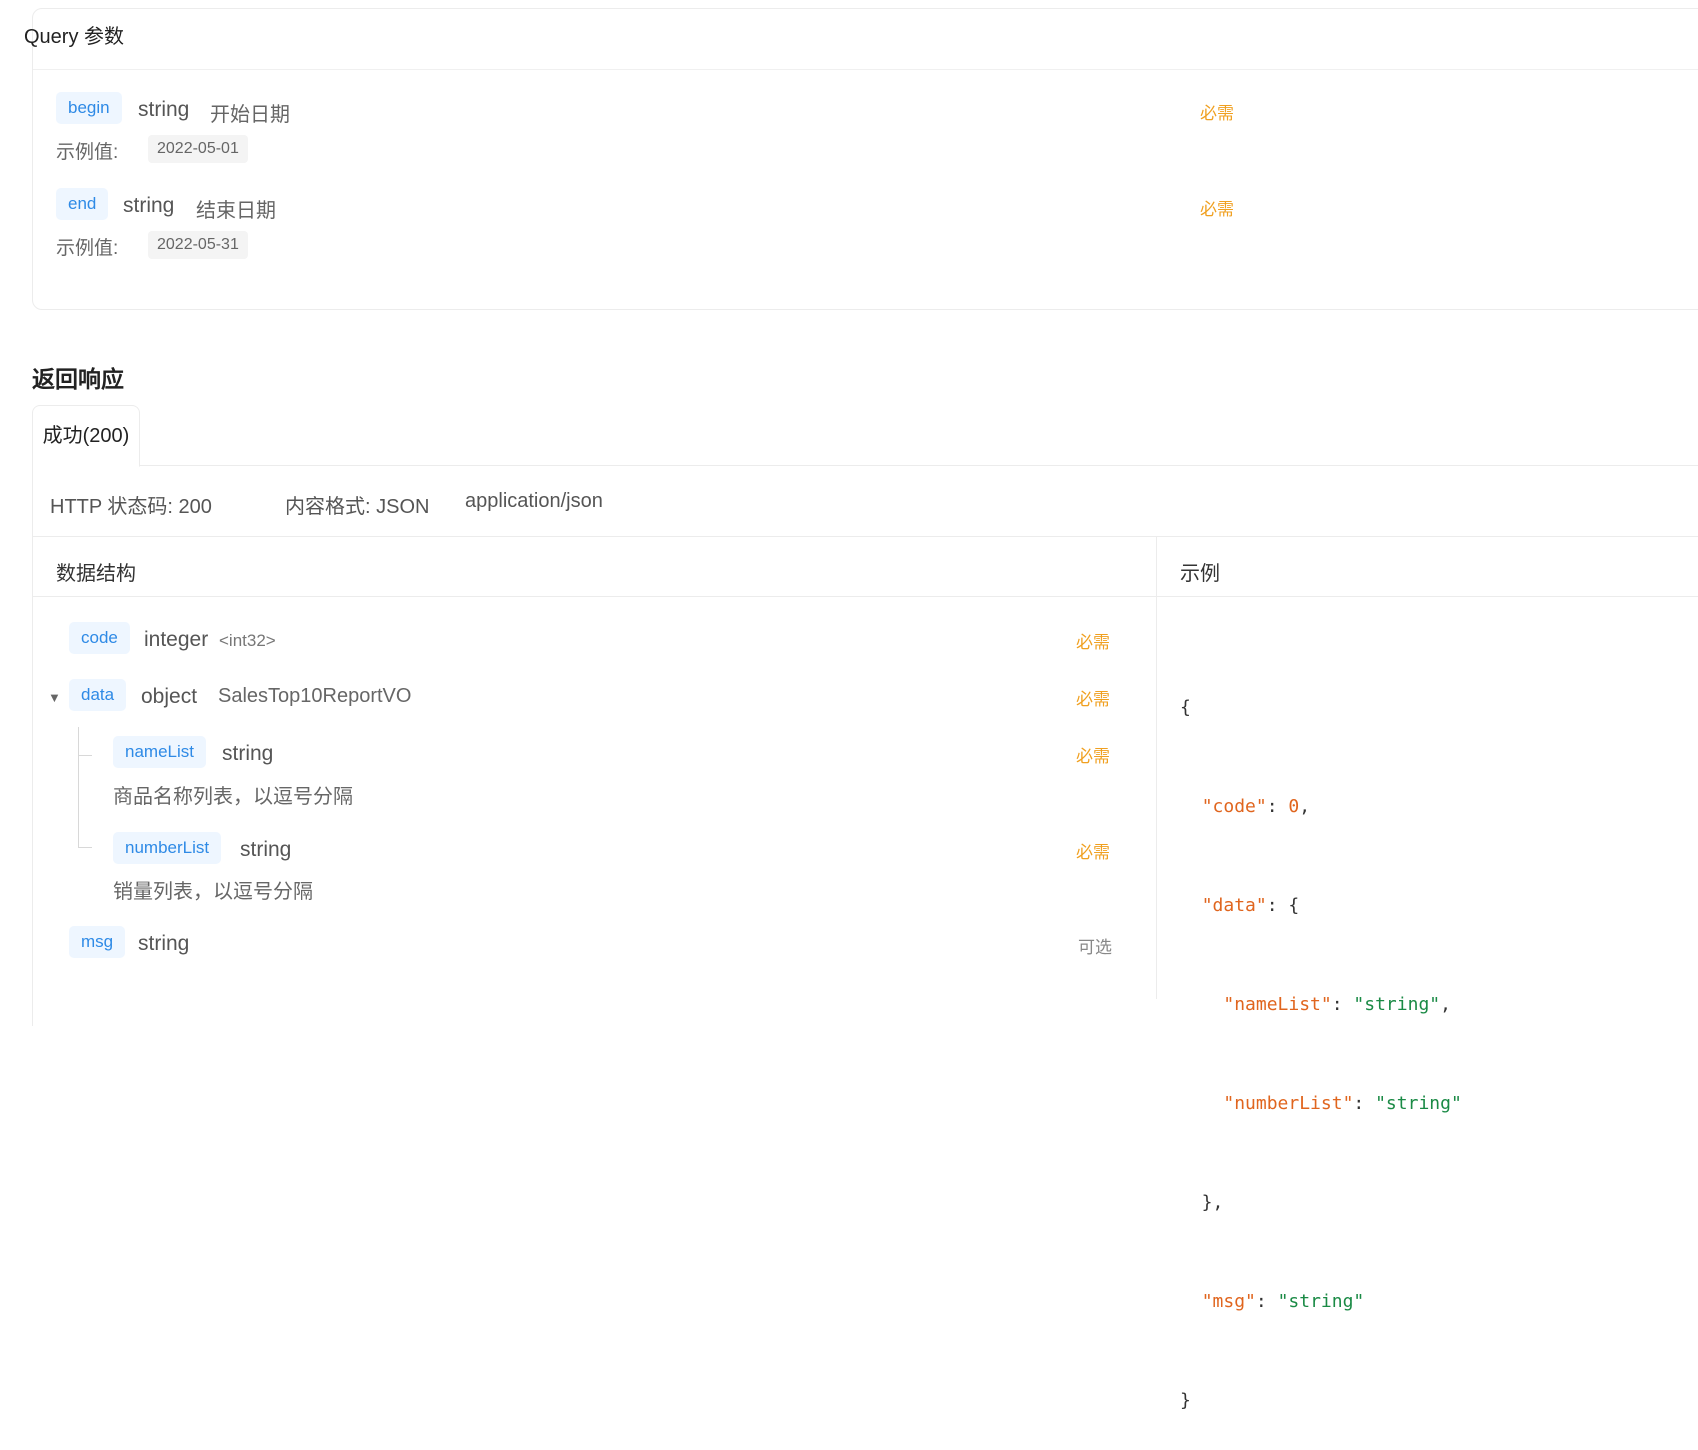 The image size is (1698, 1450). Describe the element at coordinates (1337, 1004) in the screenshot. I see `code-line: "nameList": "string",` at that location.